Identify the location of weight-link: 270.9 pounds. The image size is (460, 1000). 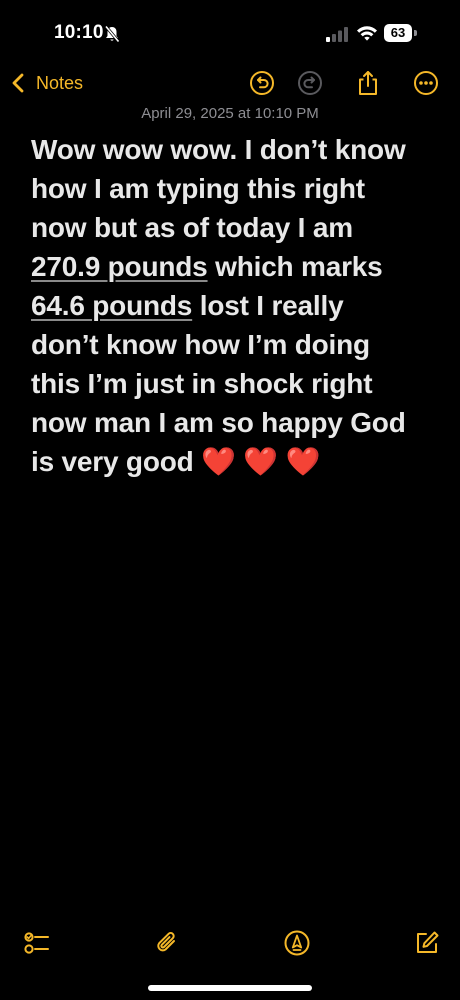
(119, 266).